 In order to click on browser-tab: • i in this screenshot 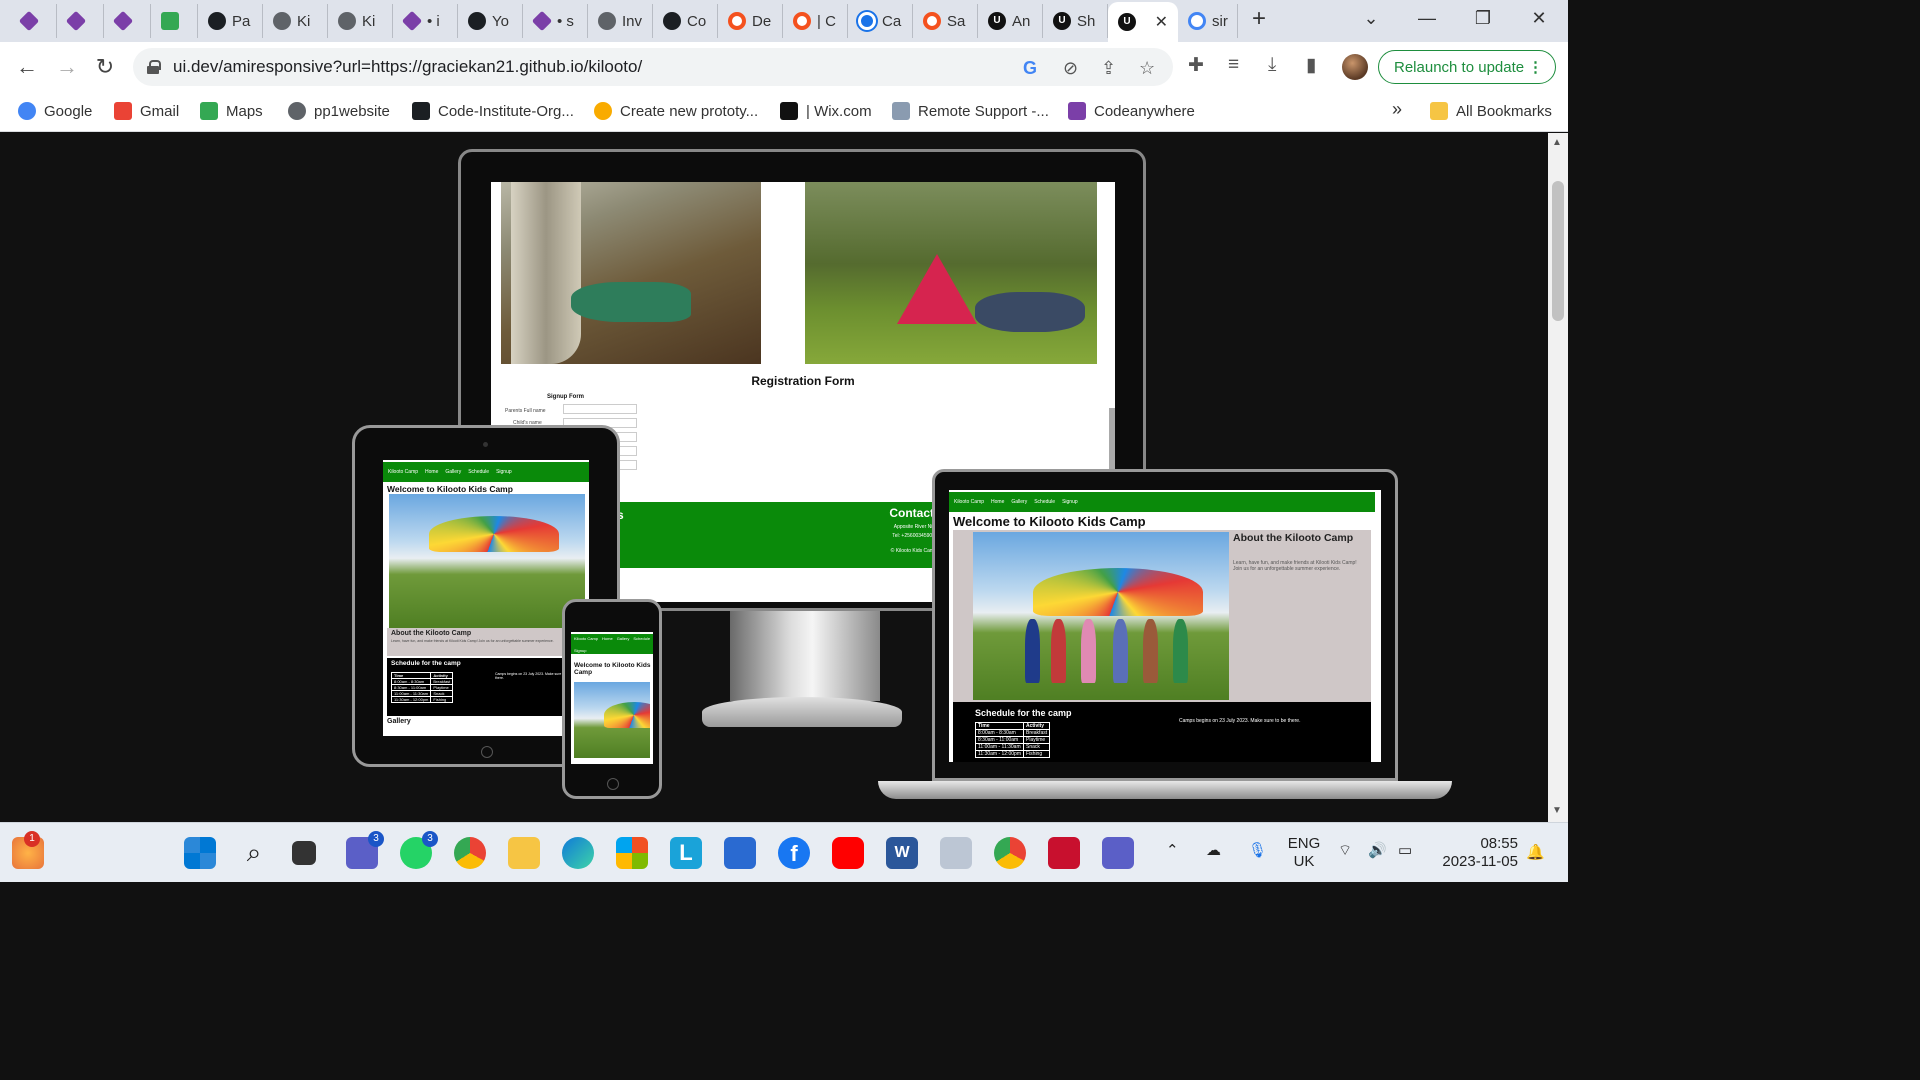, I will do `click(425, 21)`.